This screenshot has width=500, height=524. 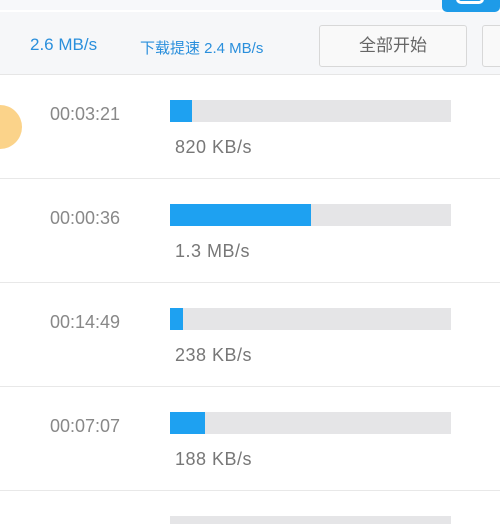 What do you see at coordinates (64, 44) in the screenshot?
I see `total-download-speed: 2.6 MB/s` at bounding box center [64, 44].